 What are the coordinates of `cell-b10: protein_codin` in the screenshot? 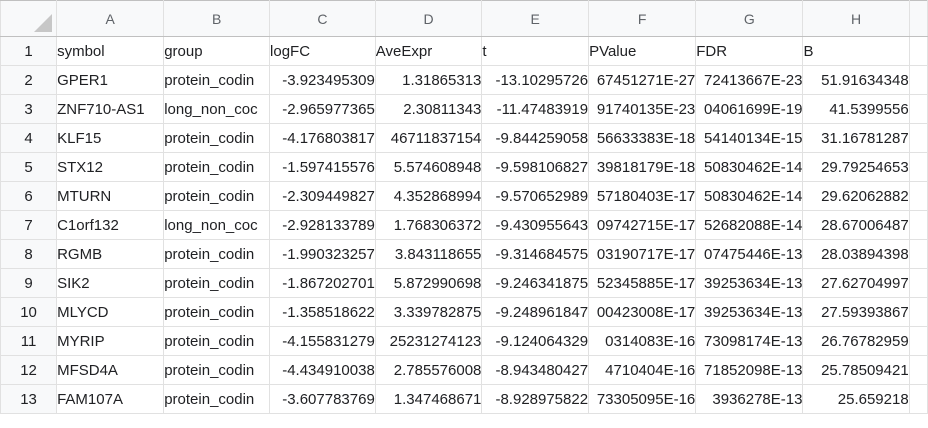 It's located at (217, 312).